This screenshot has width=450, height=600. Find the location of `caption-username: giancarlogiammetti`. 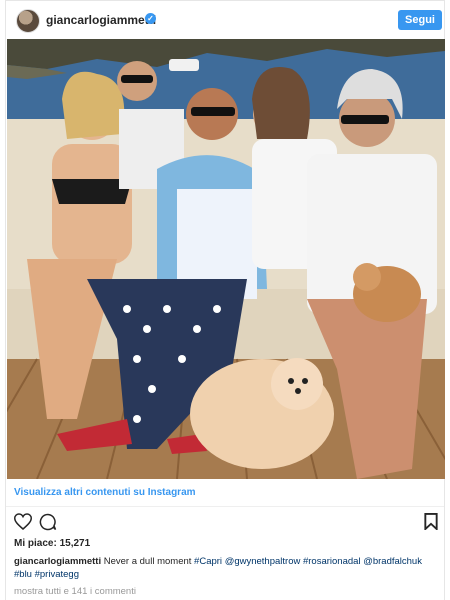

caption-username: giancarlogiammetti is located at coordinates (57, 561).